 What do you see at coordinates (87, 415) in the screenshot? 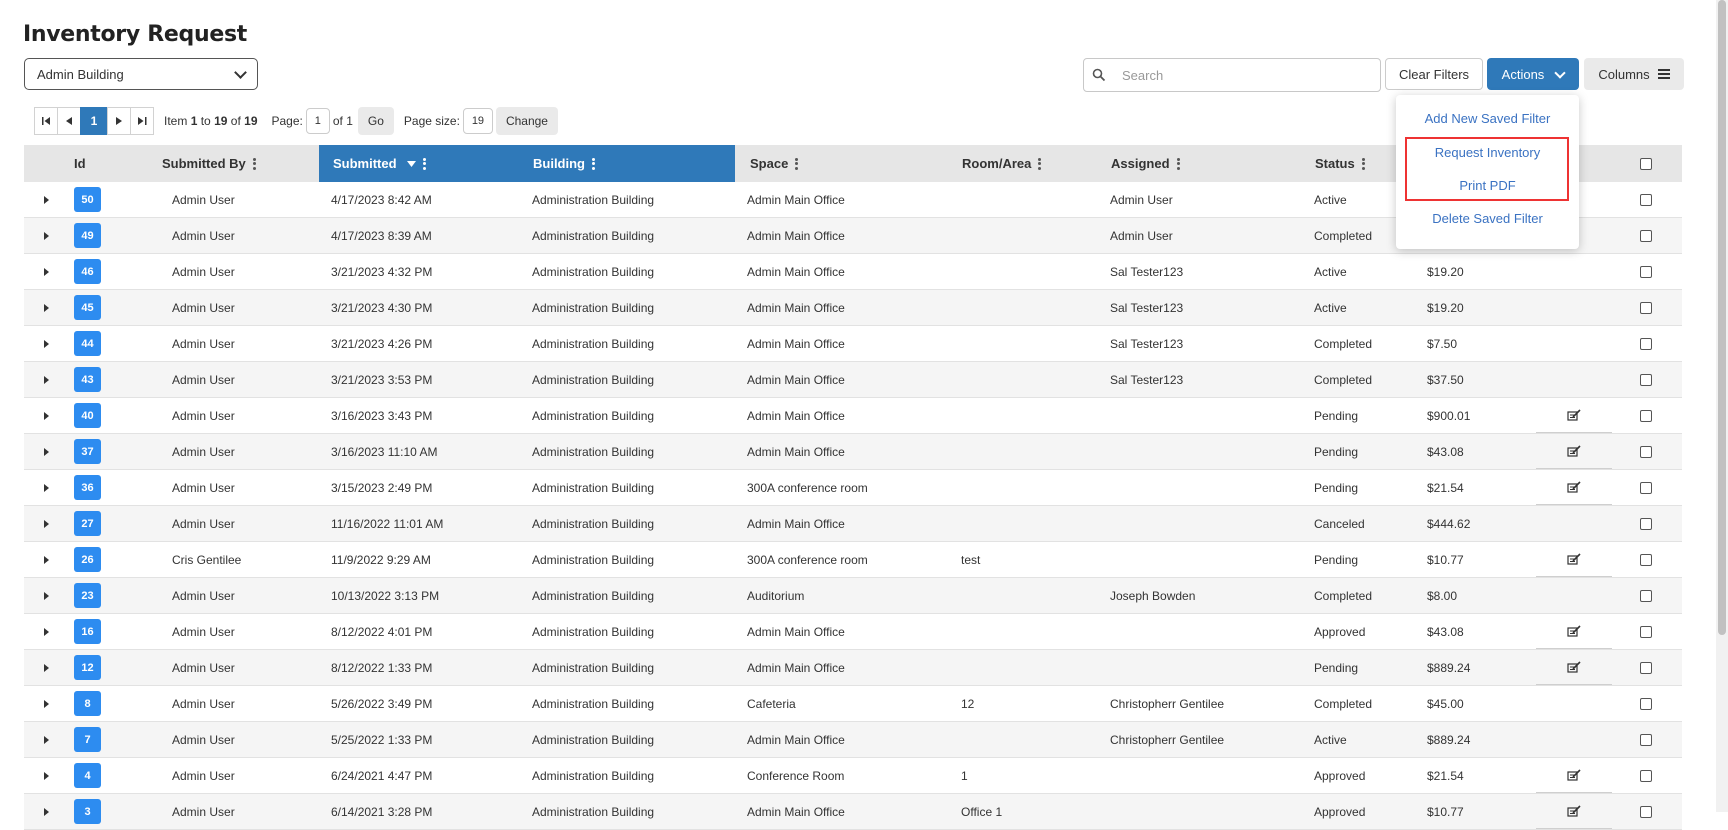
I see `cell-id: 40` at bounding box center [87, 415].